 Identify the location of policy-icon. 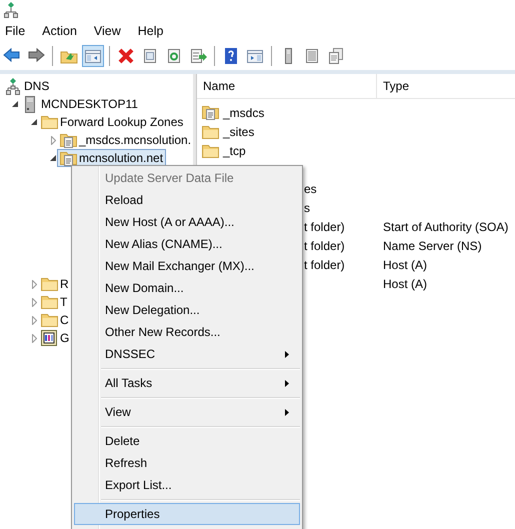
(49, 338).